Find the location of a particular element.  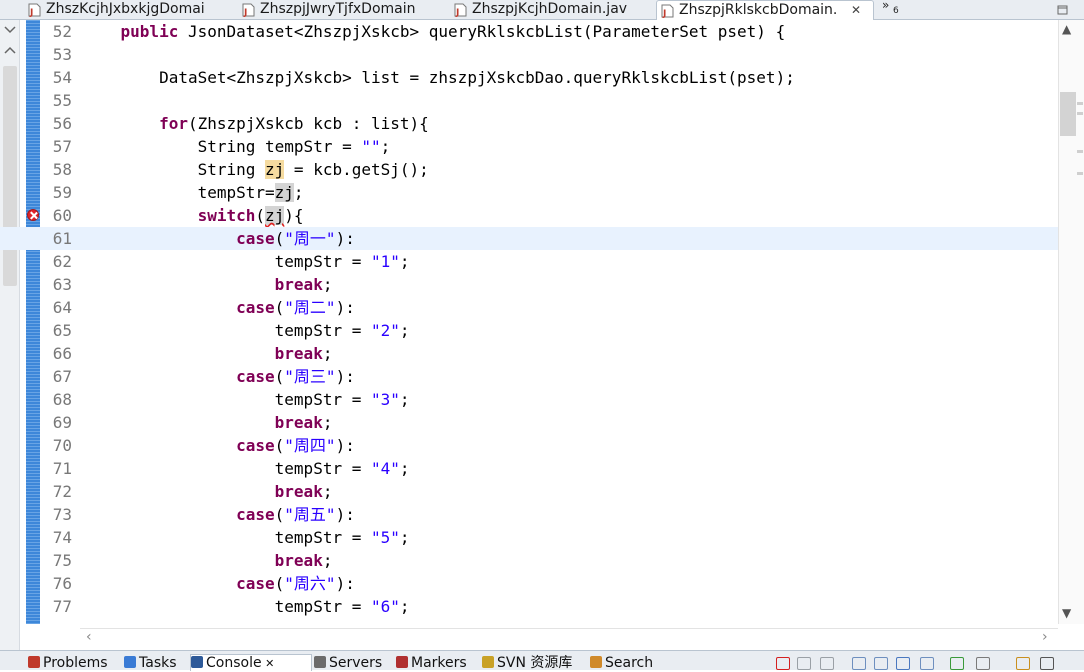

open-console-icon is located at coordinates (983, 663).